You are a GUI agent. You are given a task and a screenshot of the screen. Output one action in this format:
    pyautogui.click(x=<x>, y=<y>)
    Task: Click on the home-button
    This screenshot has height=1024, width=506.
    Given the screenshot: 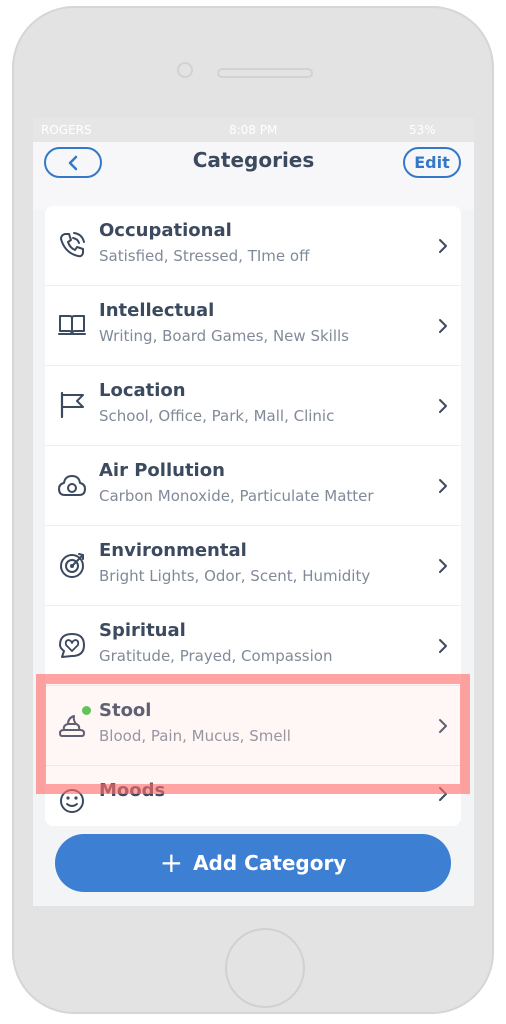 What is the action you would take?
    pyautogui.click(x=265, y=968)
    